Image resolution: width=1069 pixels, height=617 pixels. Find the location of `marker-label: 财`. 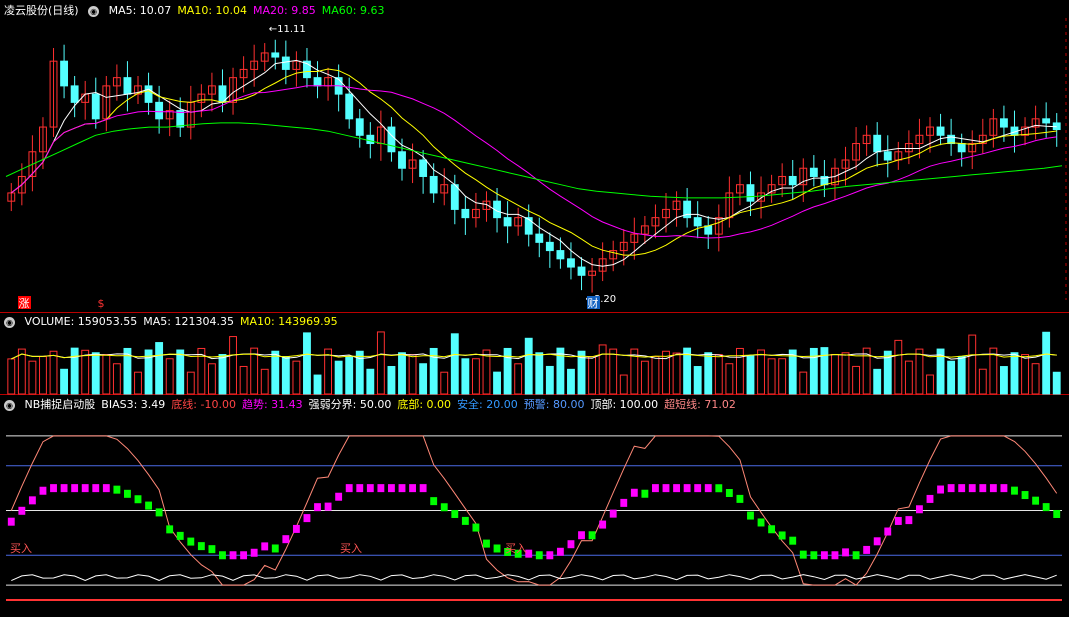

marker-label: 财 is located at coordinates (593, 303).